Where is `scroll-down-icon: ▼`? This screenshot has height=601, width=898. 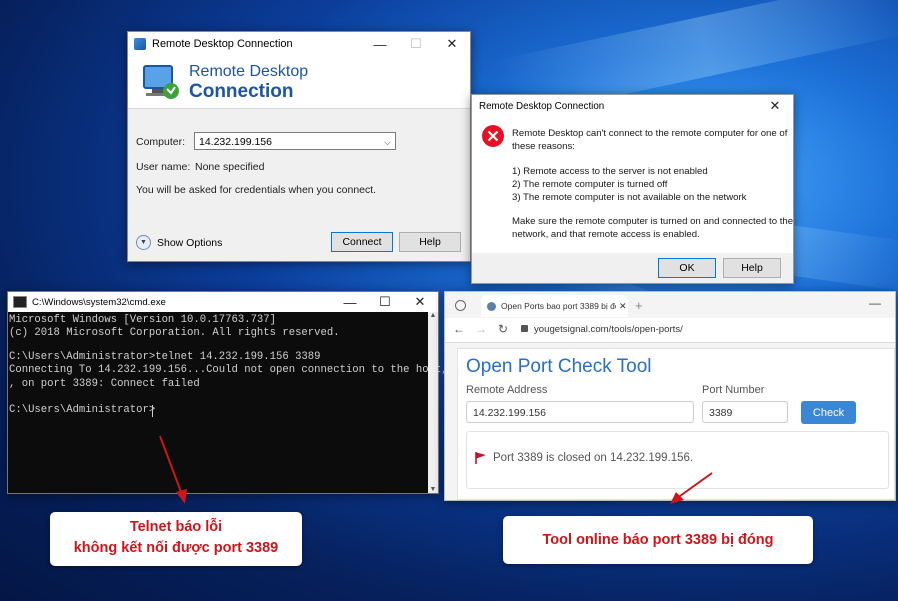
scroll-down-icon: ▼ is located at coordinates (433, 489).